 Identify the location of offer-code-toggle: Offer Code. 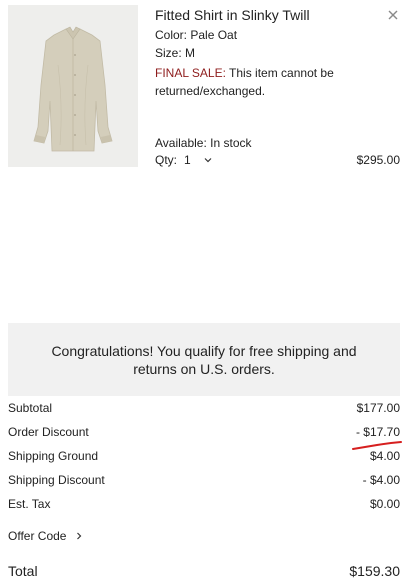
(45, 536).